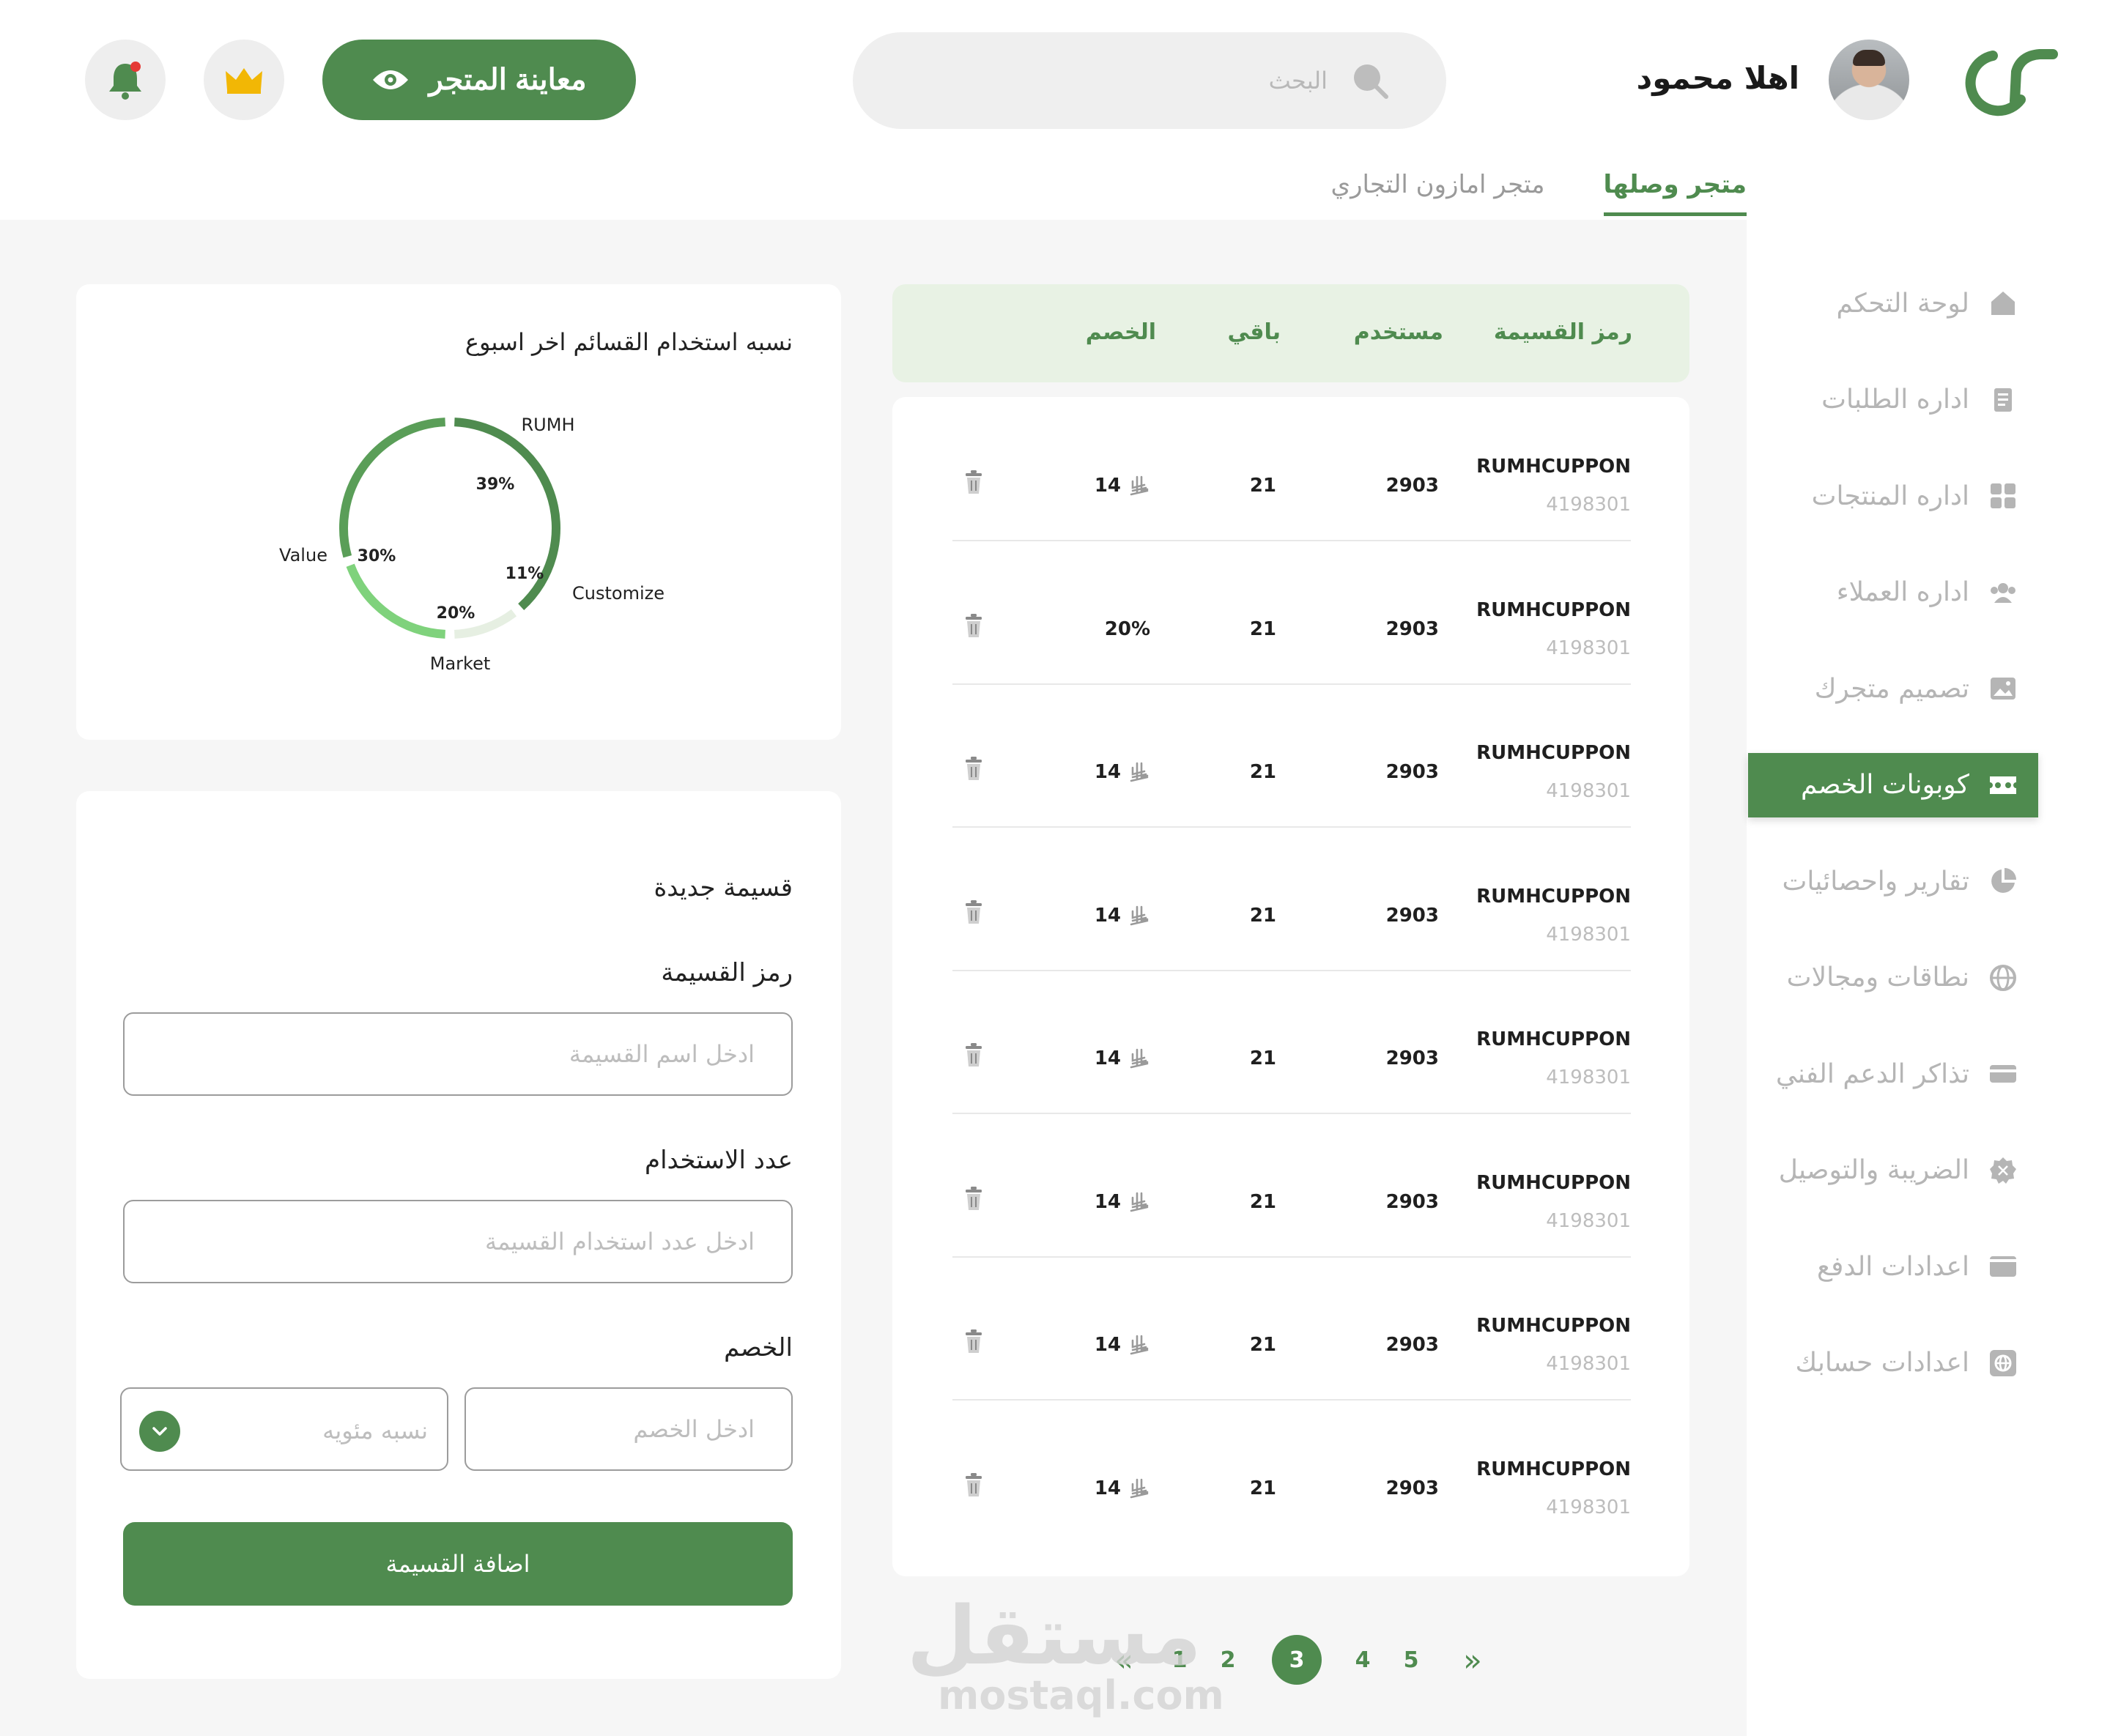 The height and width of the screenshot is (1736, 2110). I want to click on discount-input, so click(624, 1429).